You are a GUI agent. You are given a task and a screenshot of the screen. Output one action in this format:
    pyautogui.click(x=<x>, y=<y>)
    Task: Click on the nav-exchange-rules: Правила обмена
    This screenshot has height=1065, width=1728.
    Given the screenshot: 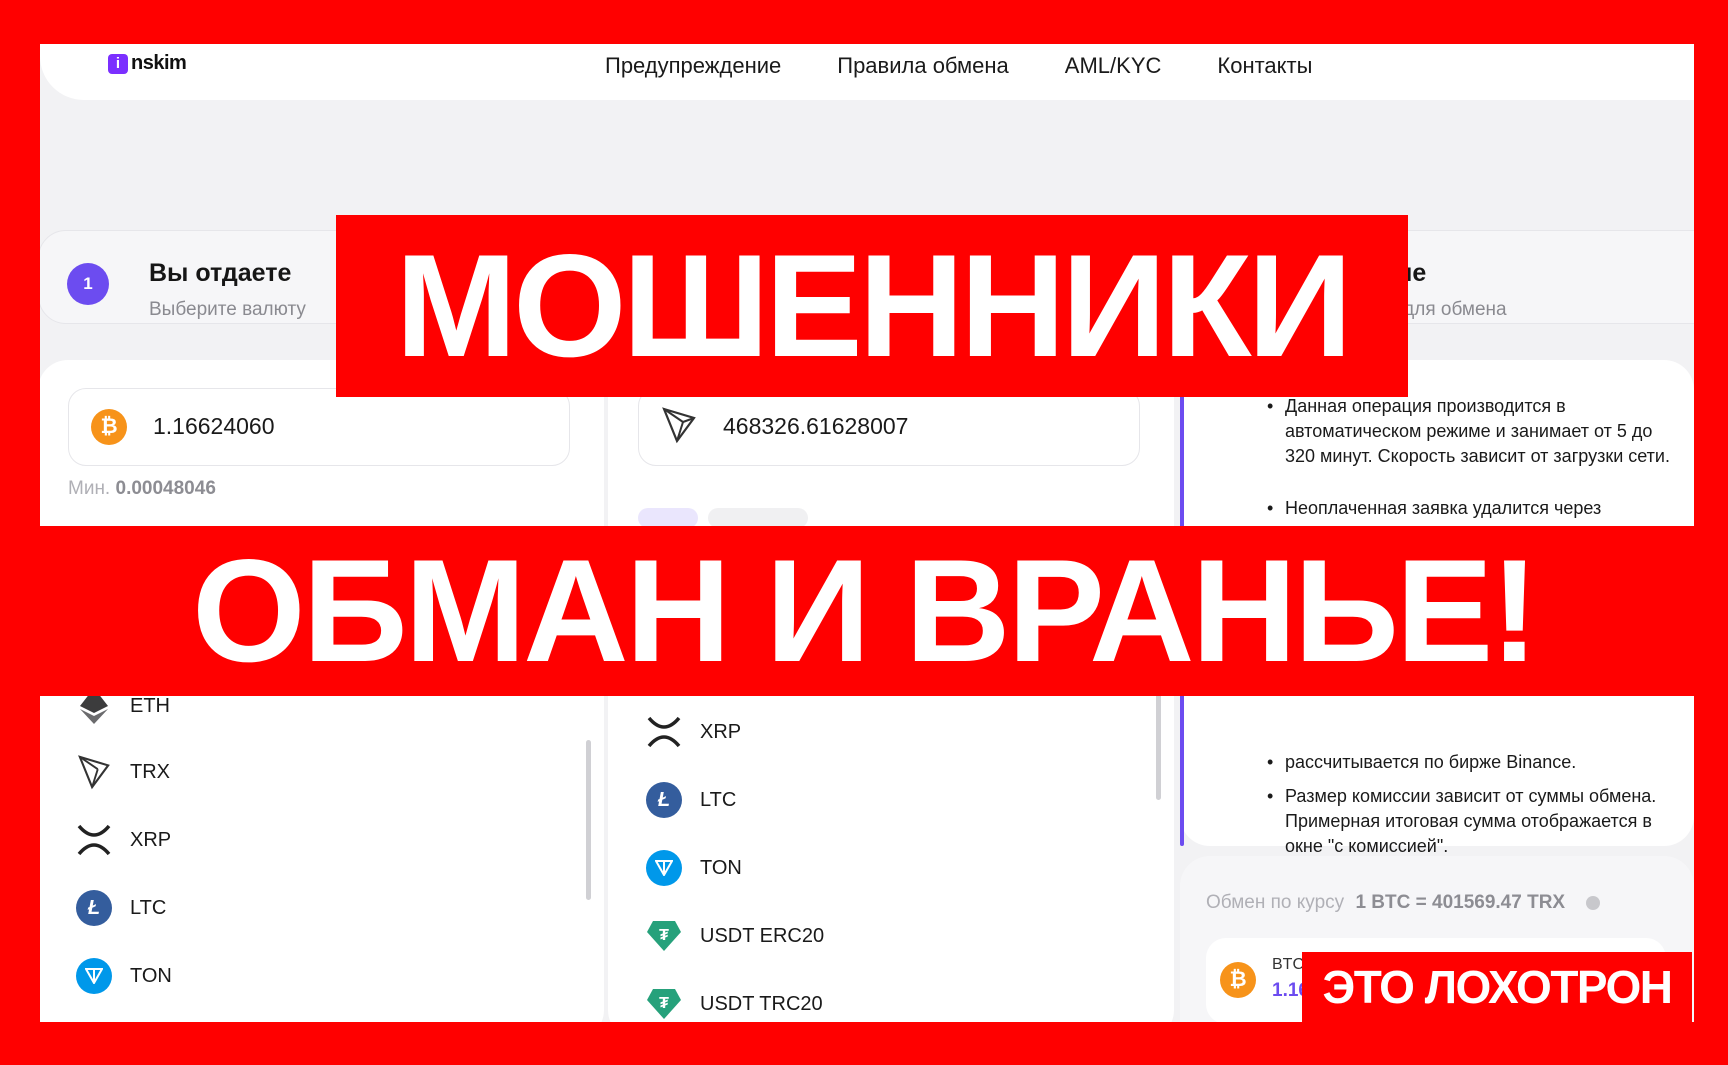 What is the action you would take?
    pyautogui.click(x=923, y=66)
    